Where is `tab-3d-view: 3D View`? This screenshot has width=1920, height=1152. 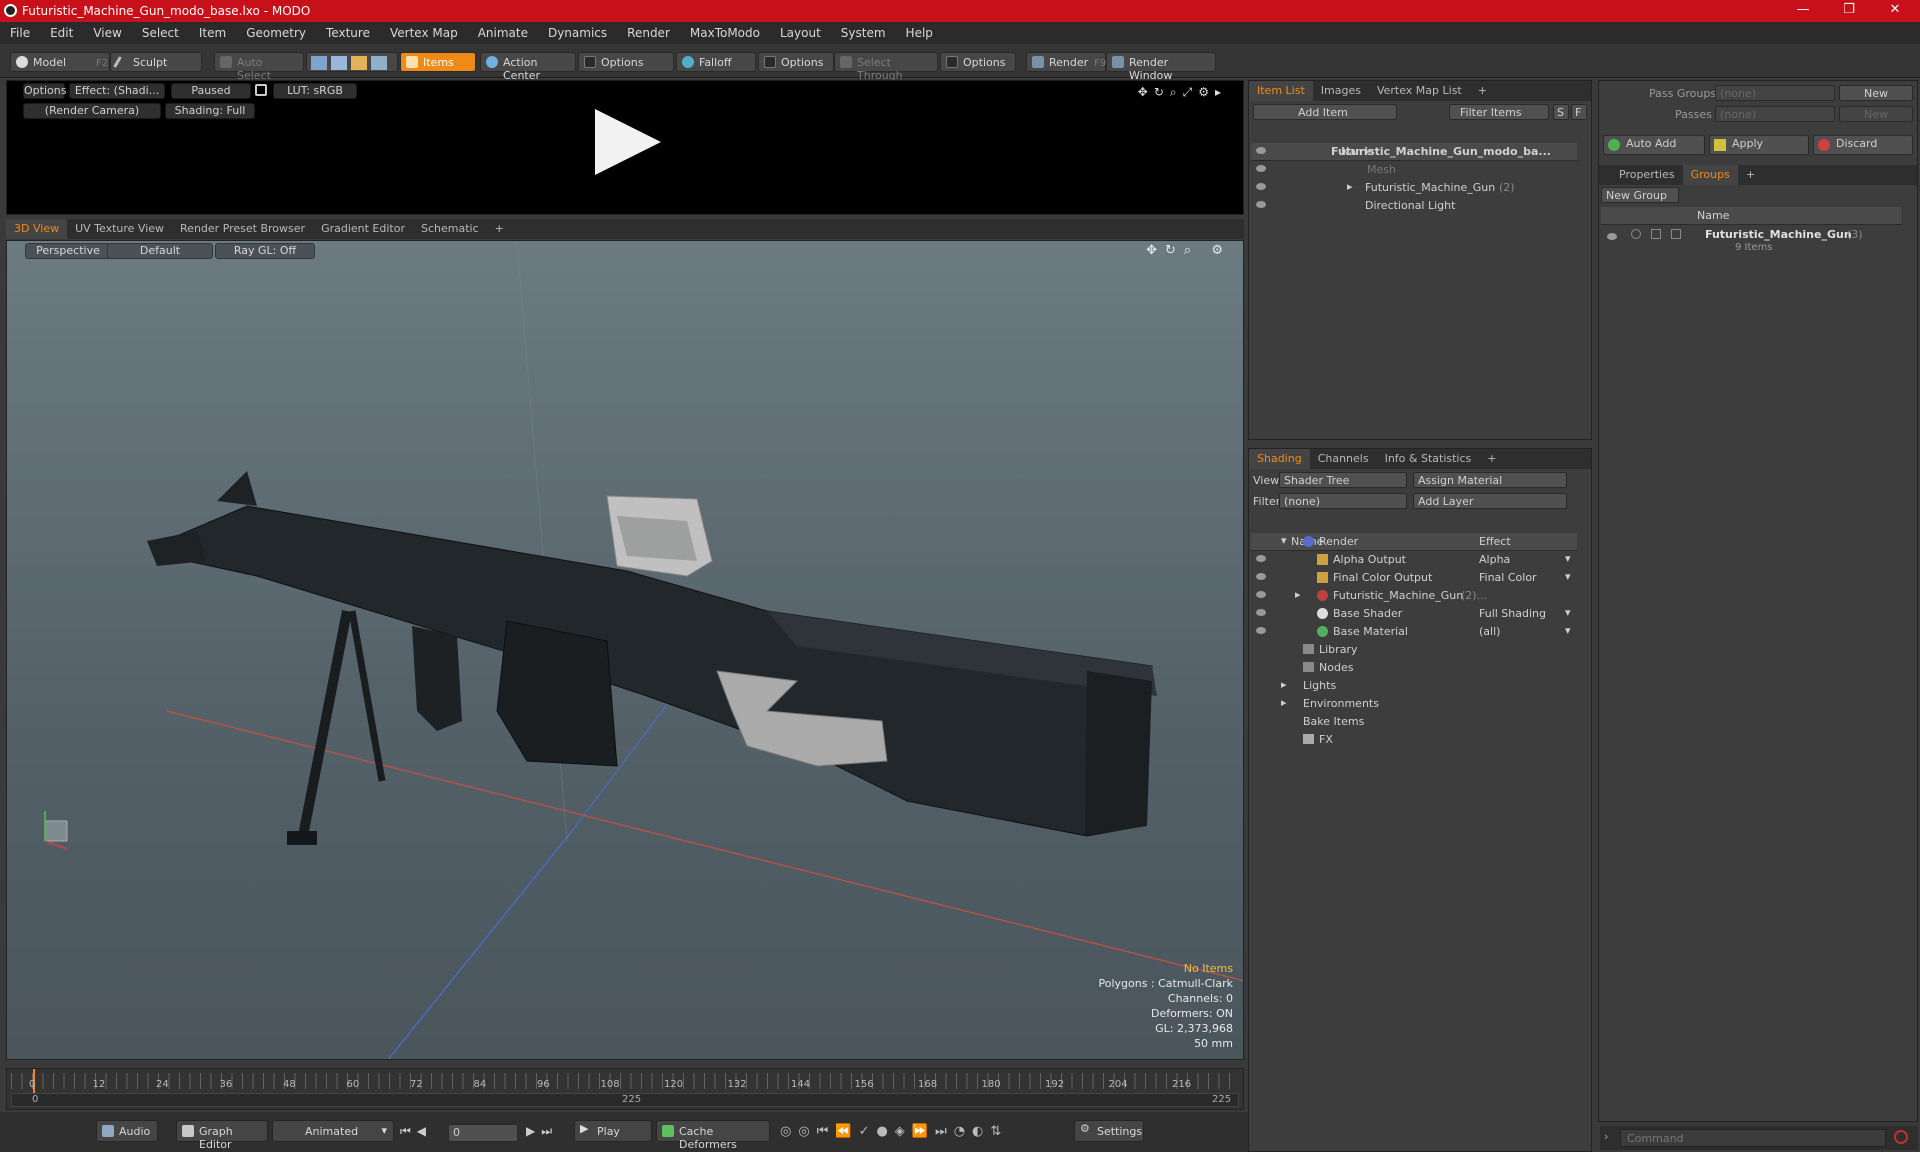
tab-3d-view: 3D View is located at coordinates (37, 229).